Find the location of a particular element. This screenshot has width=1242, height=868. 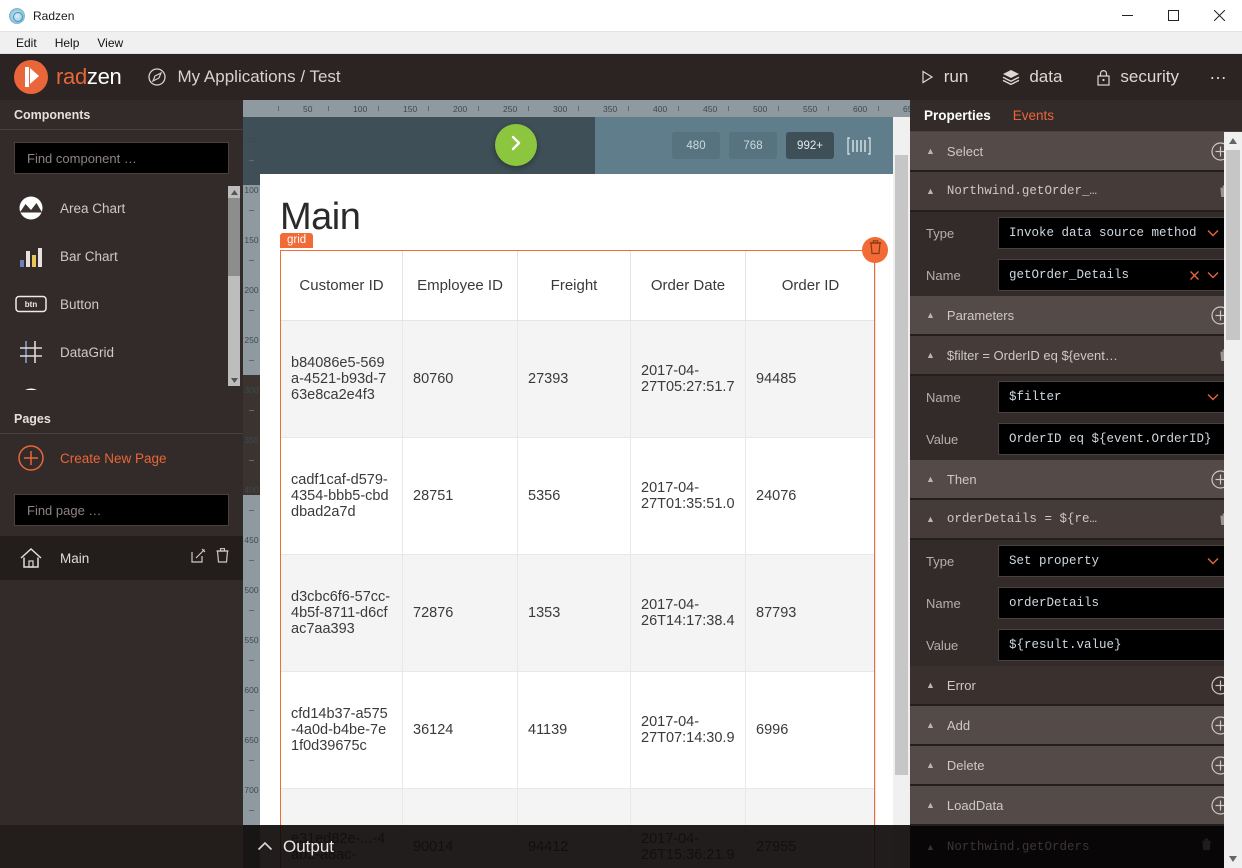

menu-edit: Edit is located at coordinates (26, 43).